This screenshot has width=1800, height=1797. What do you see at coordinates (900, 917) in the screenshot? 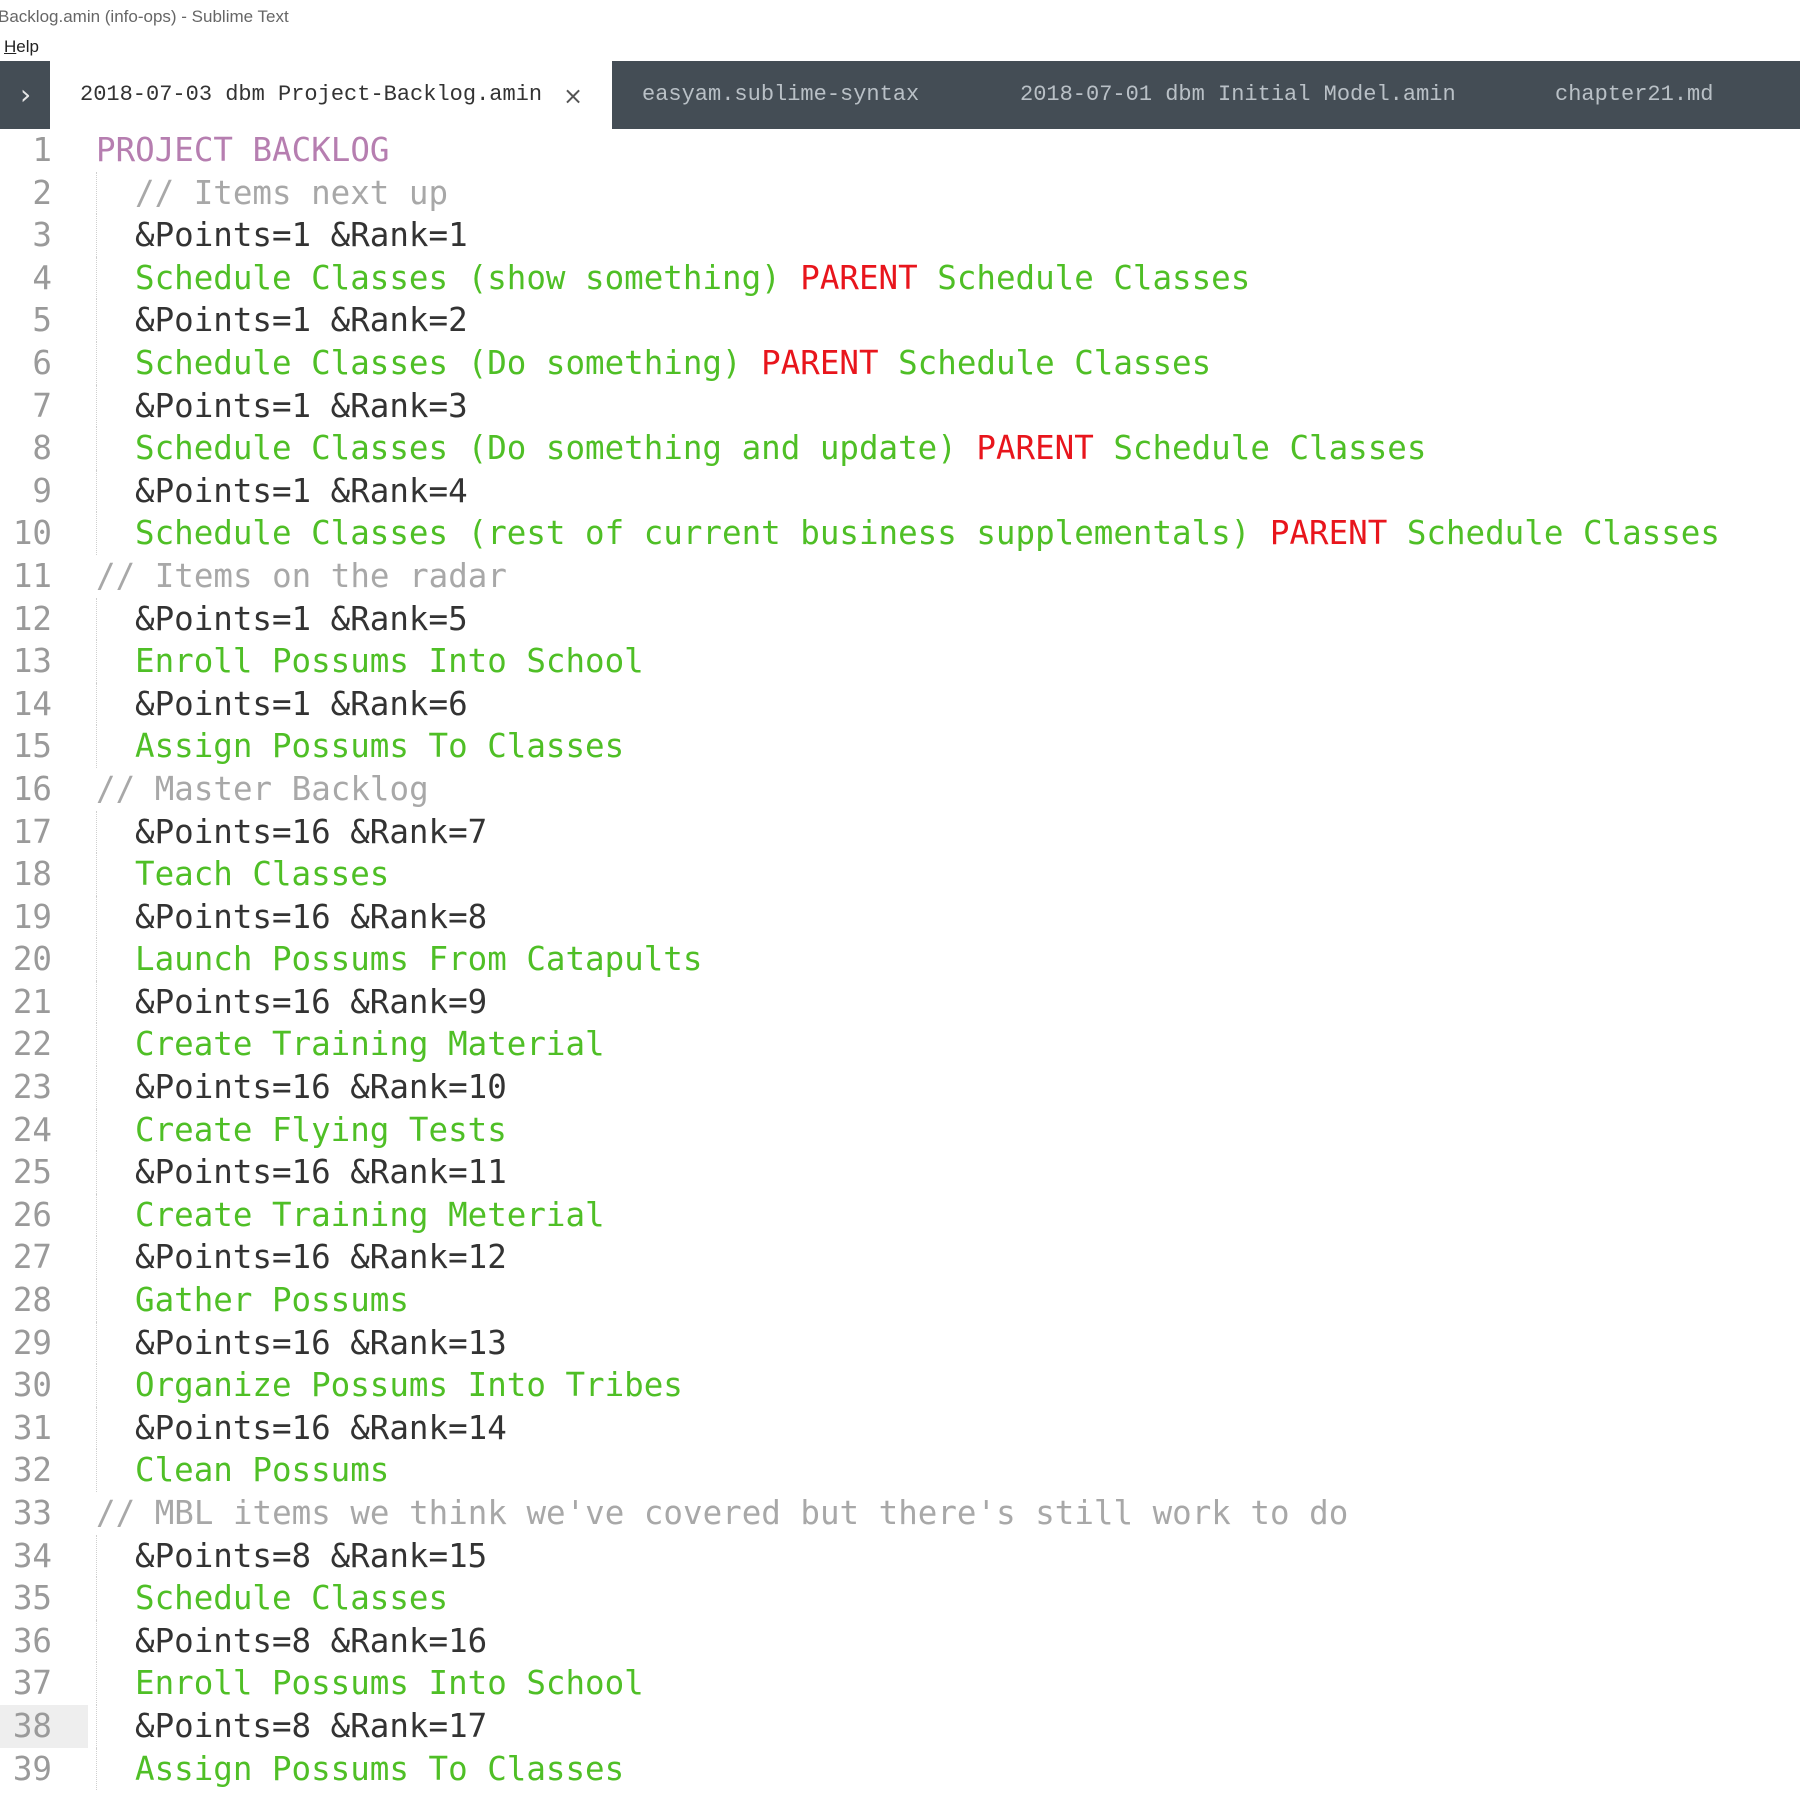
I see `code-line: 19 &Points=16 &Rank=8` at bounding box center [900, 917].